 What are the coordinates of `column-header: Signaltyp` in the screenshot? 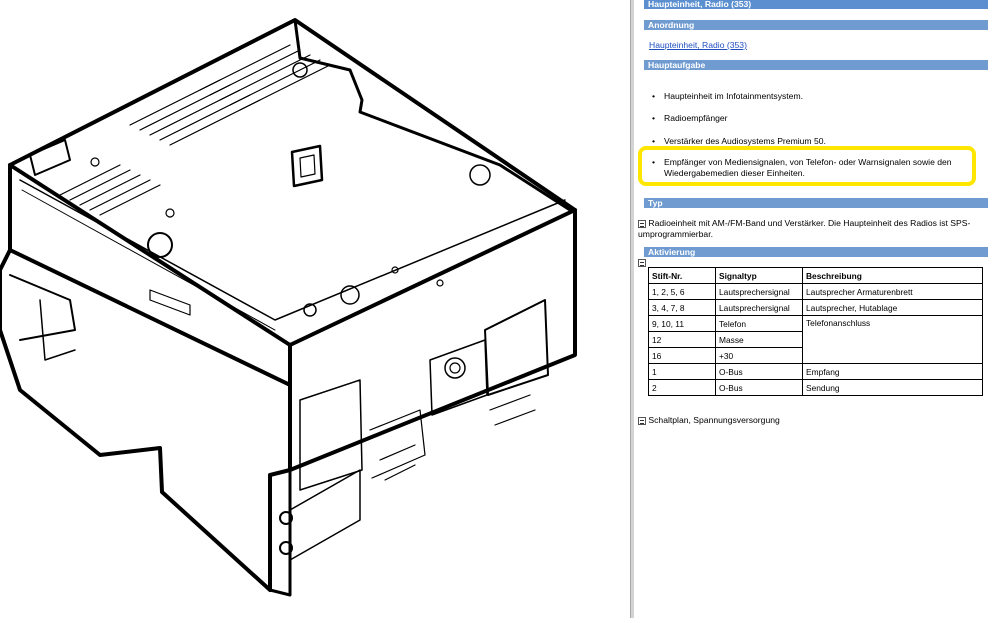 It's located at (759, 275).